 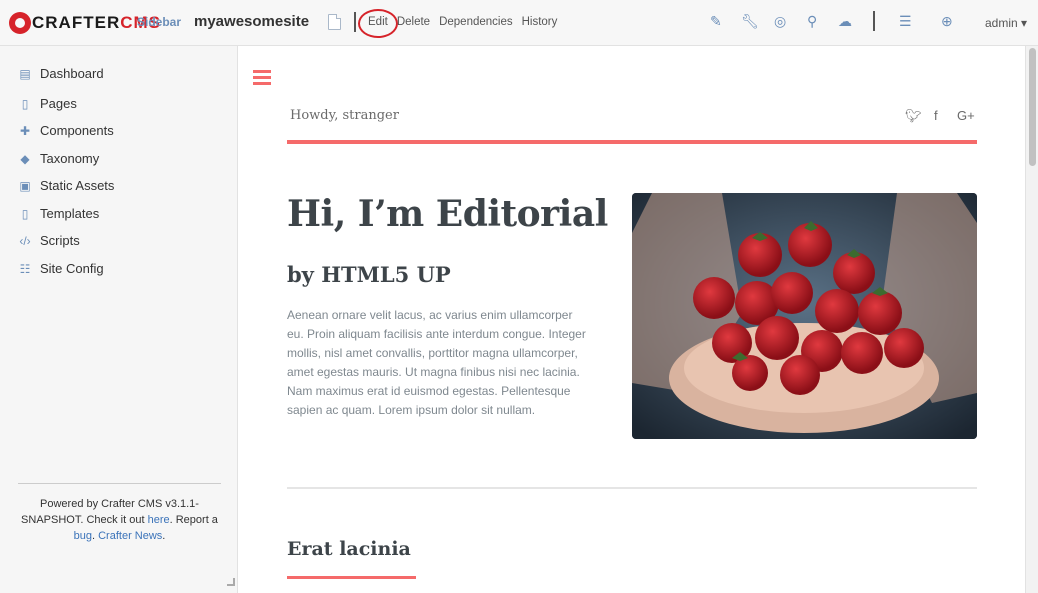 I want to click on sidebar-item-label: Taxonomy, so click(x=70, y=158).